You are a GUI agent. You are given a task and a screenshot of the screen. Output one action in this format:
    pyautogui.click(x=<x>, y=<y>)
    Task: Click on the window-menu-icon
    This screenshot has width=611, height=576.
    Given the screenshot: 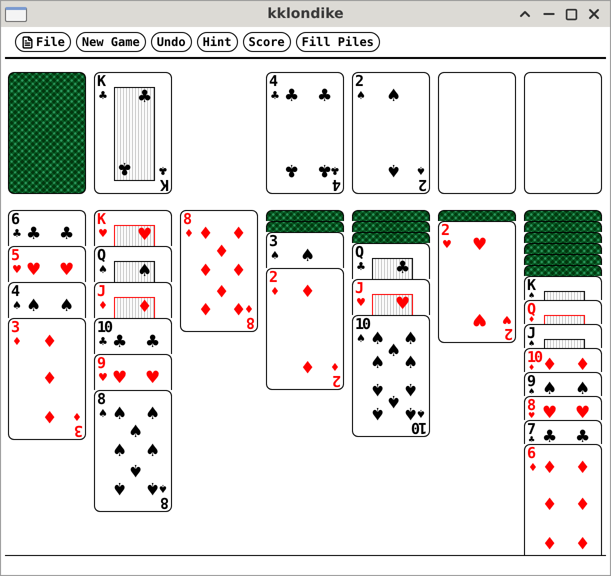 What is the action you would take?
    pyautogui.click(x=16, y=14)
    